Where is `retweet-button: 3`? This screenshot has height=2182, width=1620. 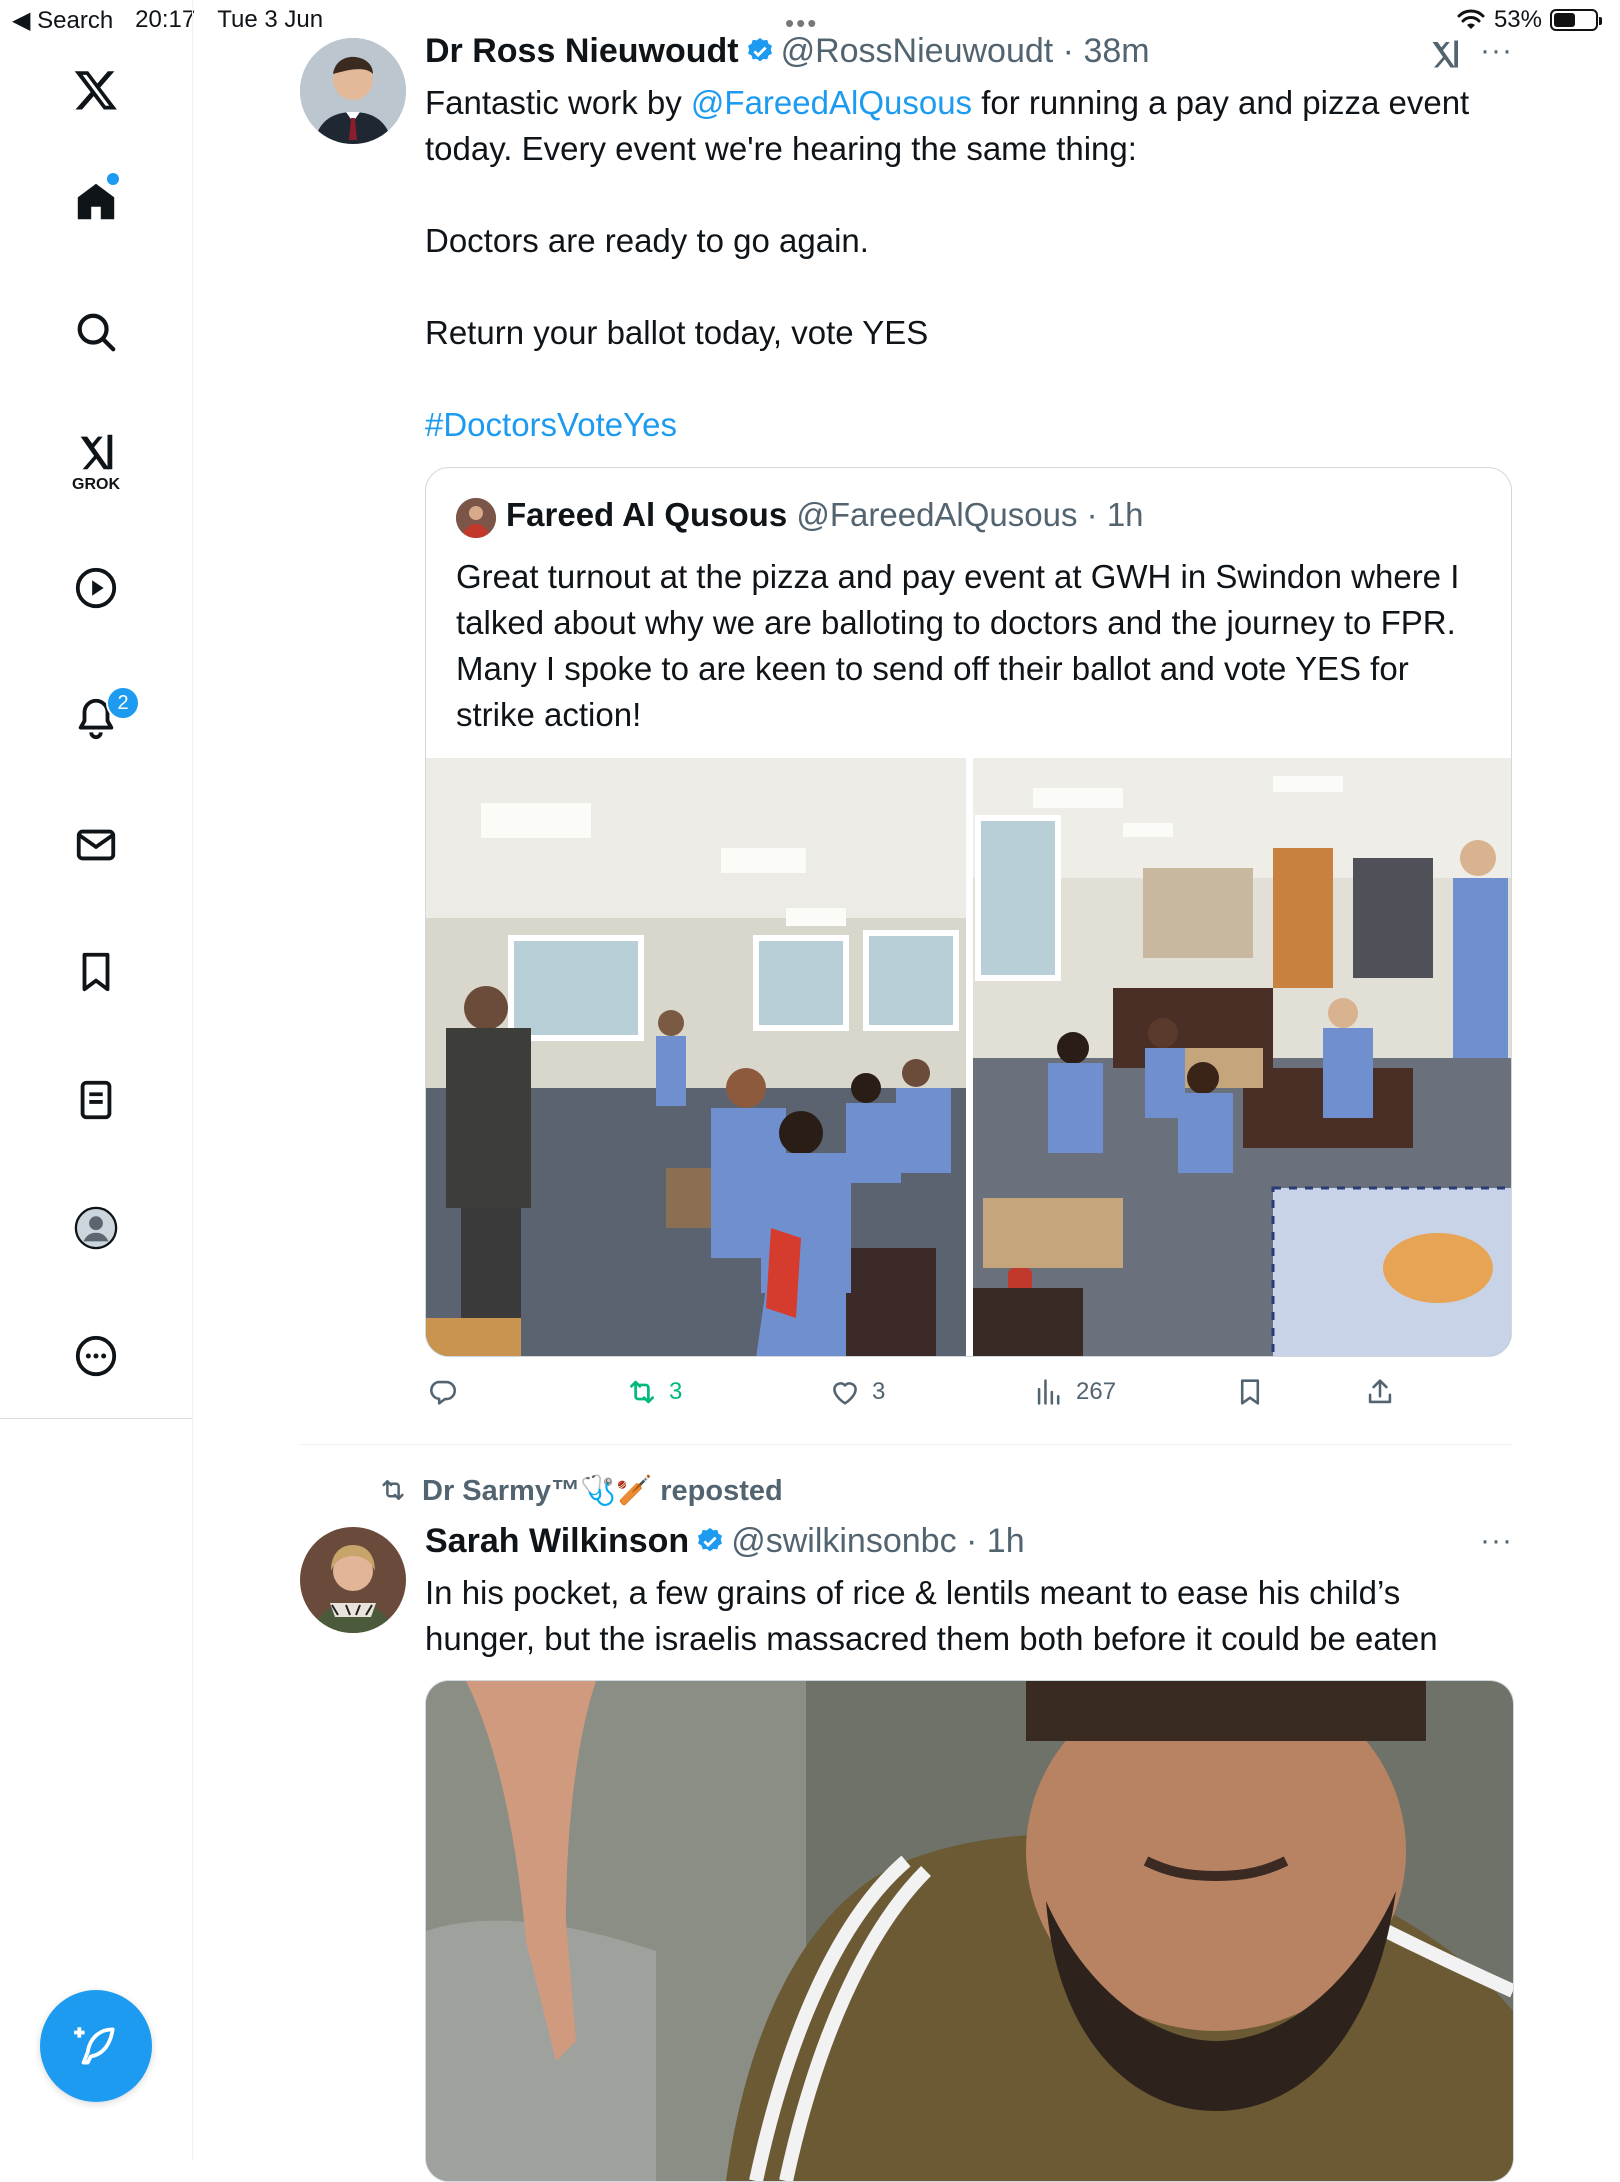 retweet-button: 3 is located at coordinates (653, 1392).